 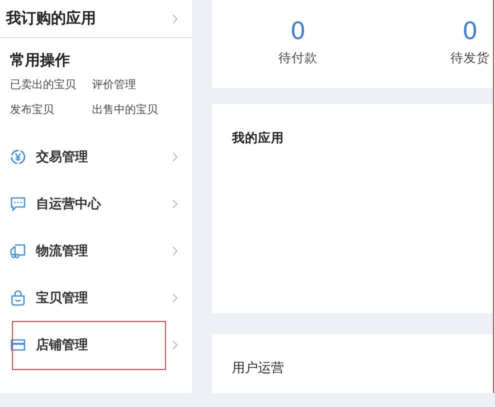 What do you see at coordinates (18, 204) in the screenshot?
I see `chat-icon` at bounding box center [18, 204].